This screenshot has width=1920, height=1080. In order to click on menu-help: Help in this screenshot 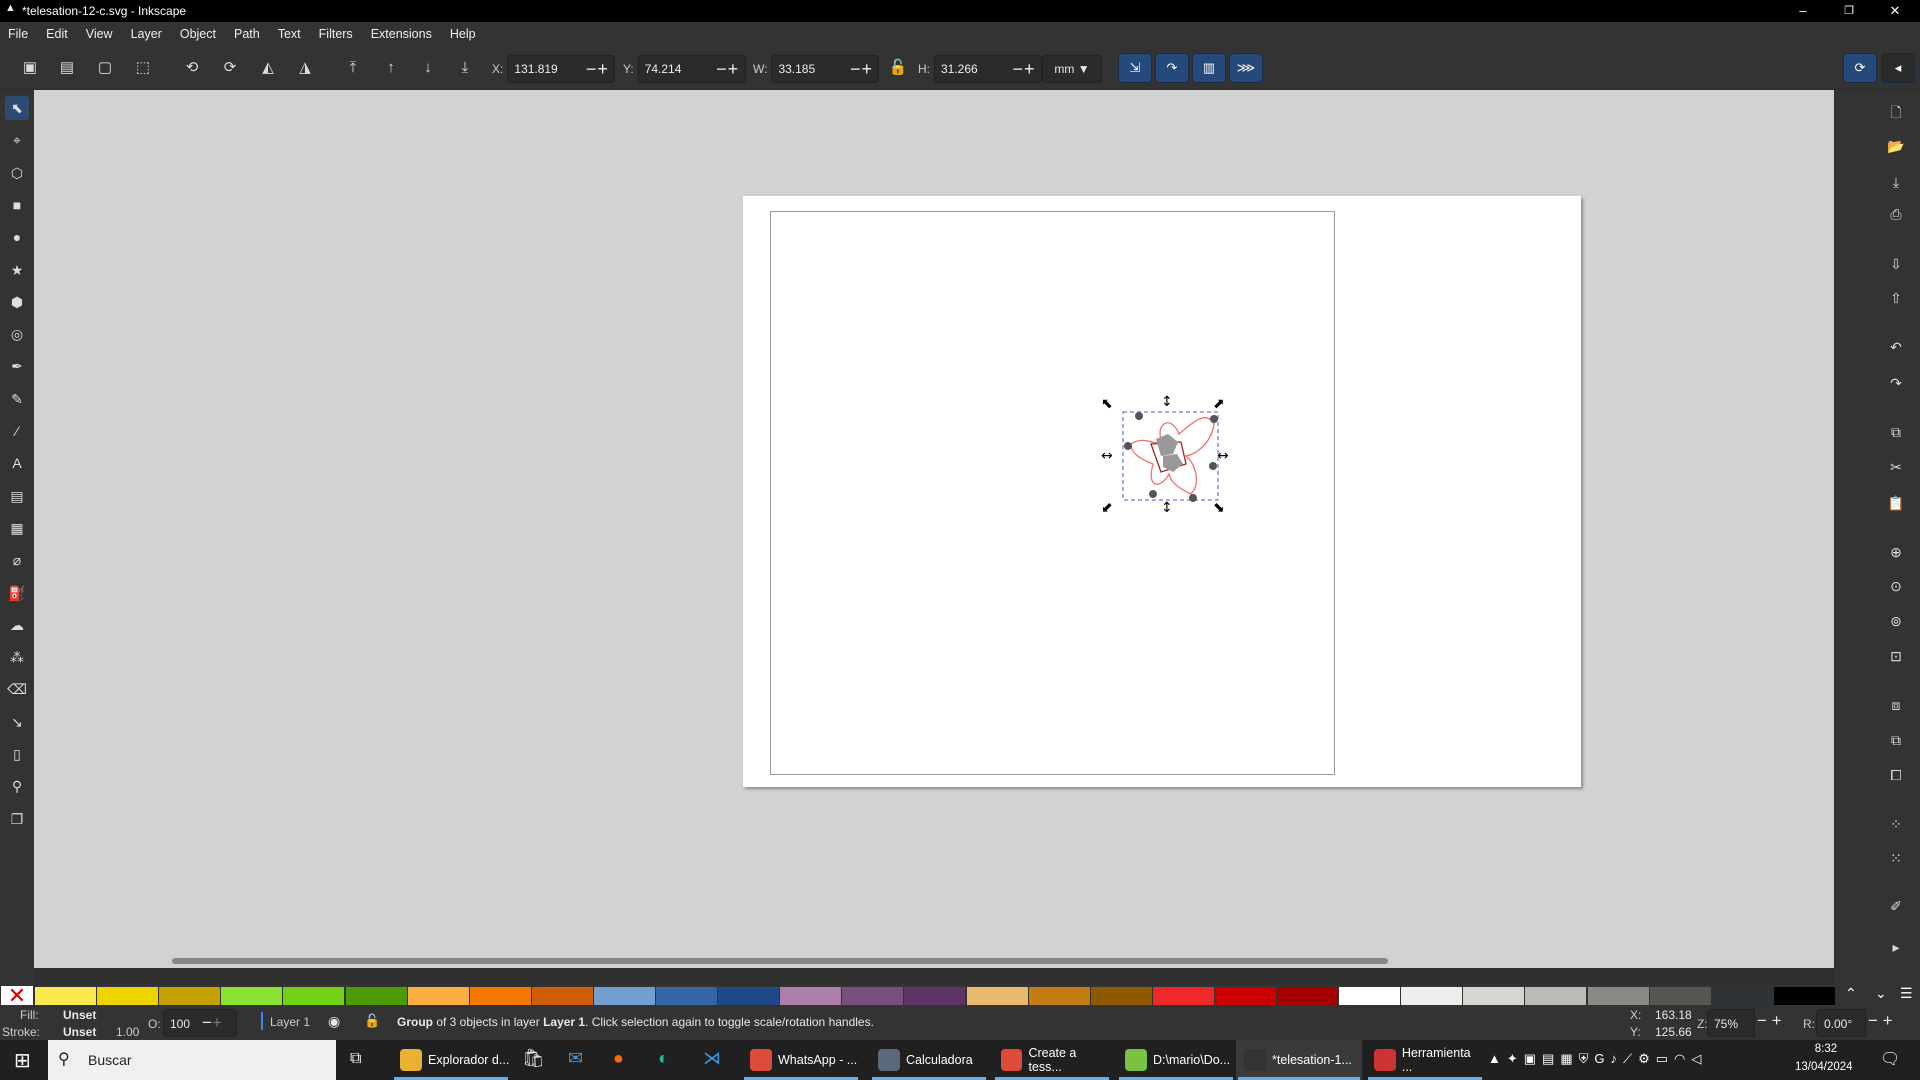, I will do `click(463, 34)`.